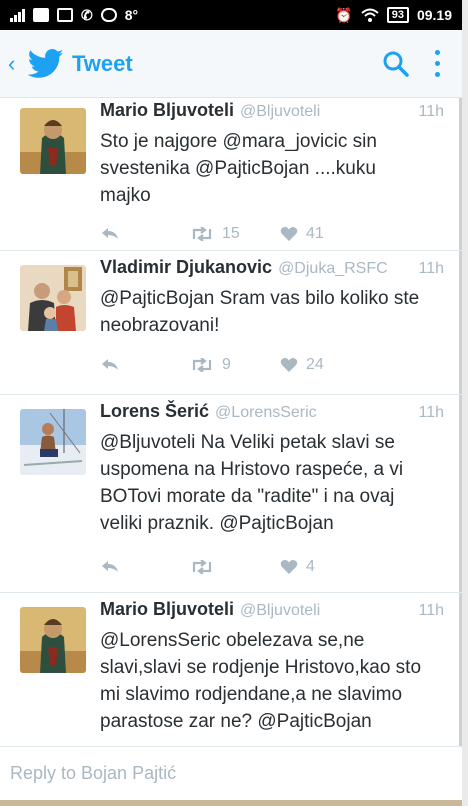  Describe the element at coordinates (125, 195) in the screenshot. I see `tweet-text-line: majko` at that location.